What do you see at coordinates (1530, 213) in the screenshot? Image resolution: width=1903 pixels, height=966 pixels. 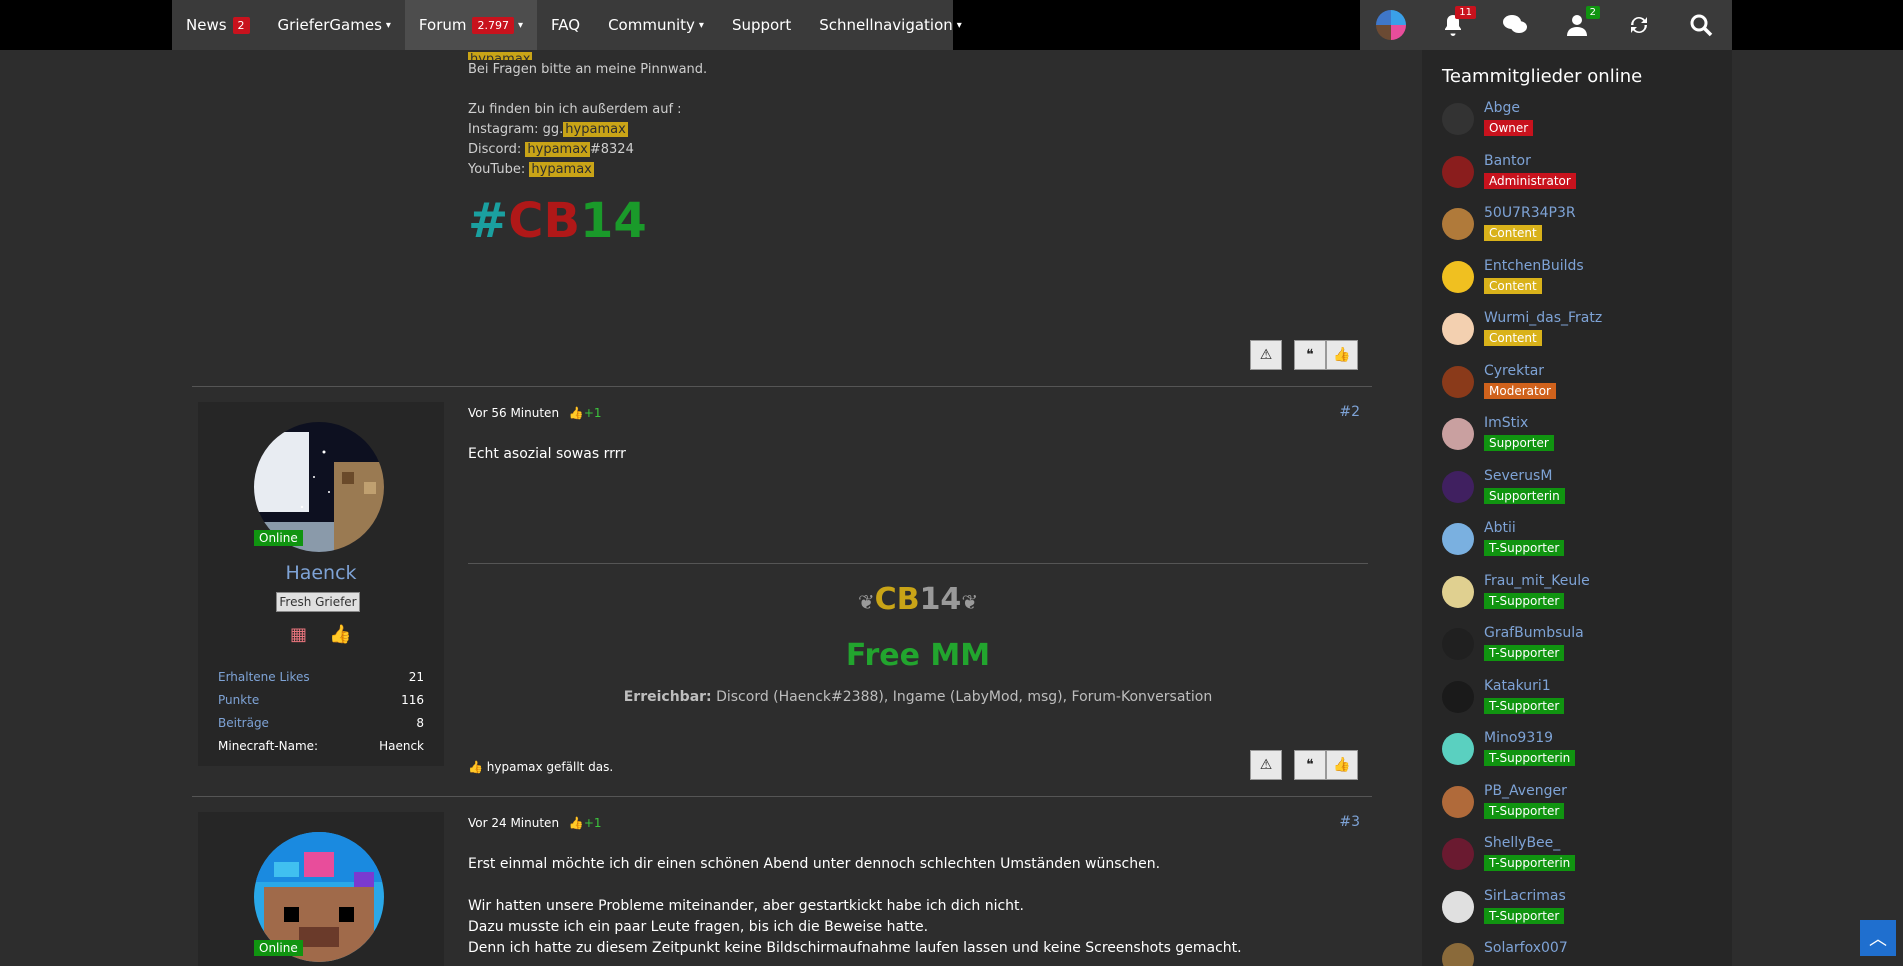 I see `member-name: 50U7R34P3R` at bounding box center [1530, 213].